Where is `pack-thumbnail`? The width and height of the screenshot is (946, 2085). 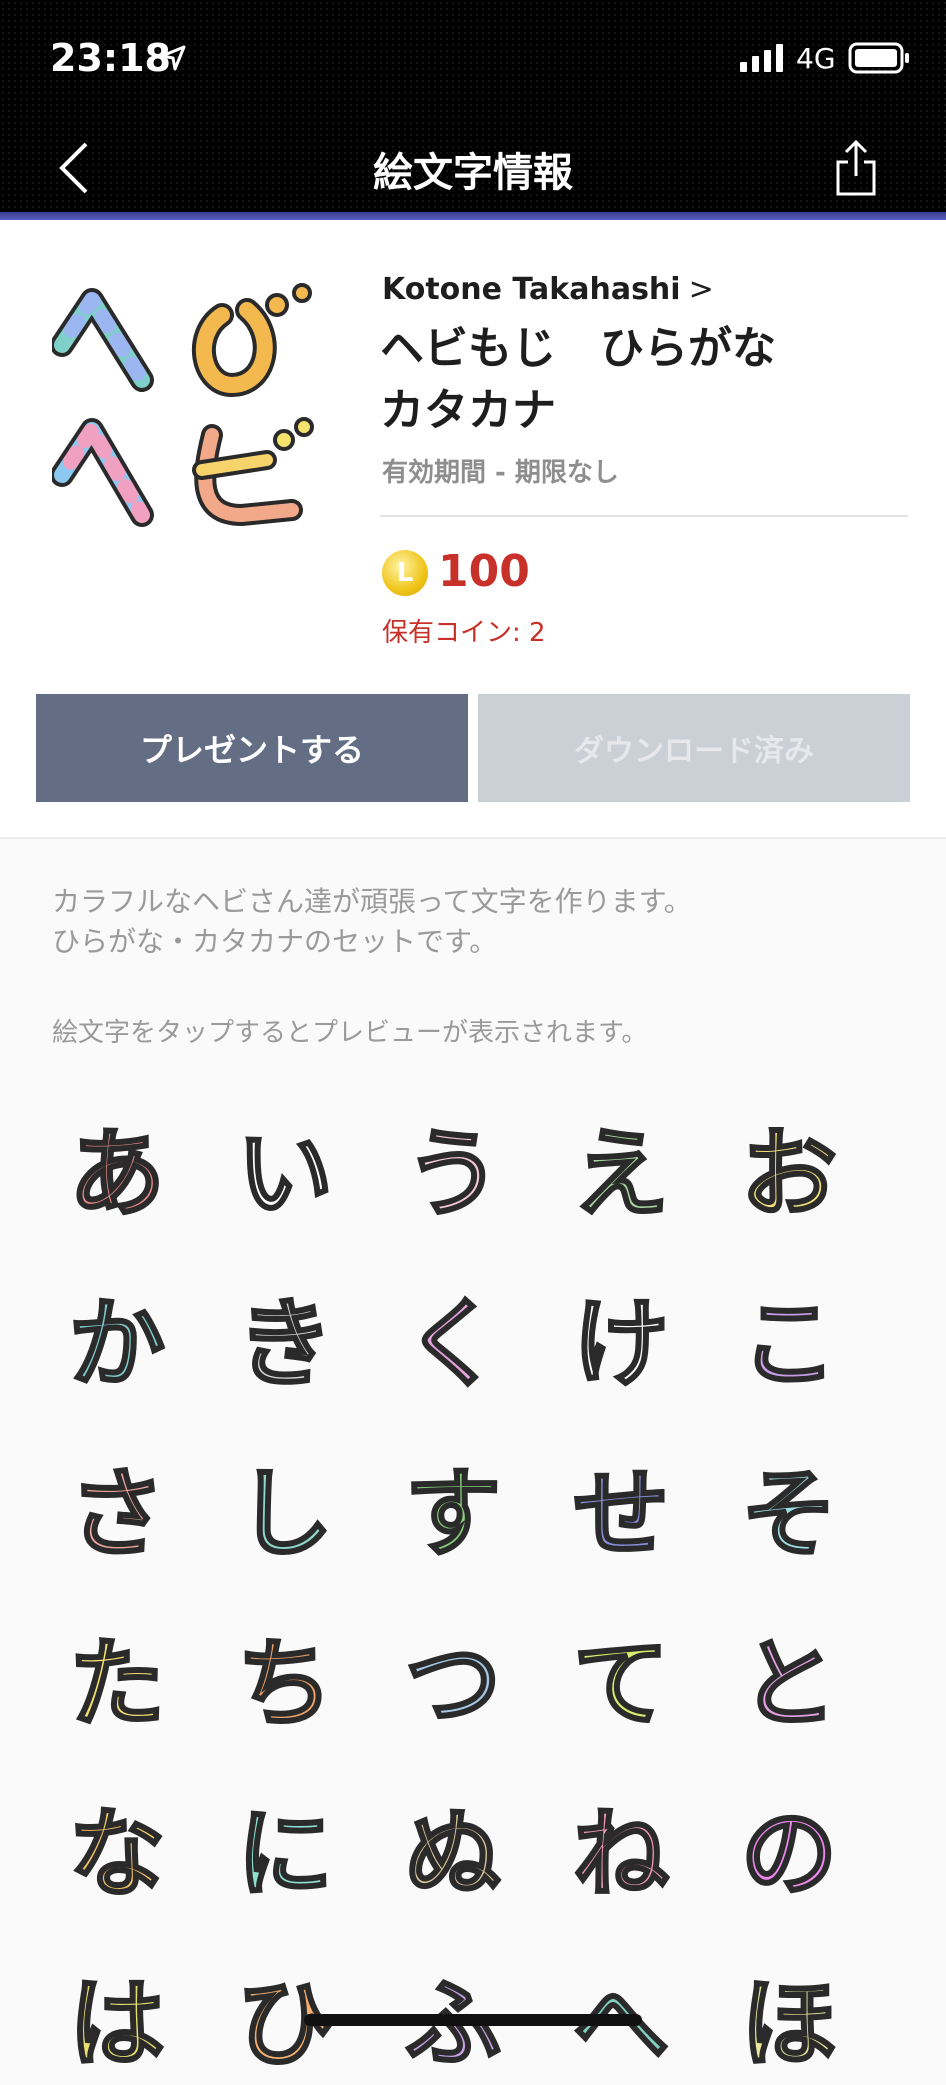
pack-thumbnail is located at coordinates (191, 410).